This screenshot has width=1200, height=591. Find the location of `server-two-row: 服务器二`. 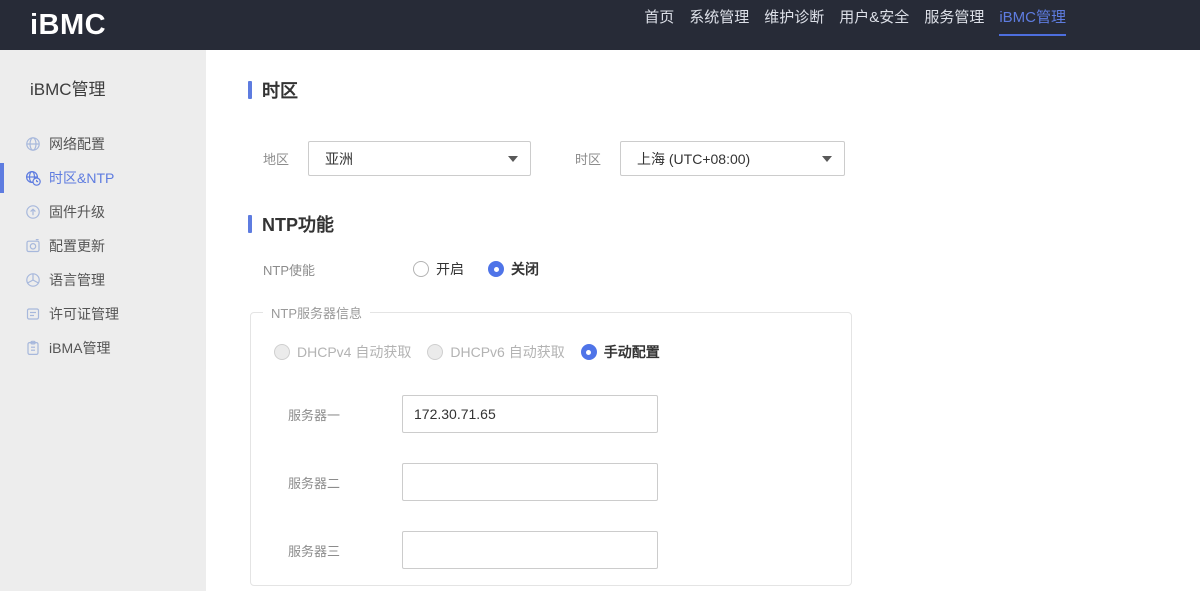

server-two-row: 服务器二 is located at coordinates (569, 482).